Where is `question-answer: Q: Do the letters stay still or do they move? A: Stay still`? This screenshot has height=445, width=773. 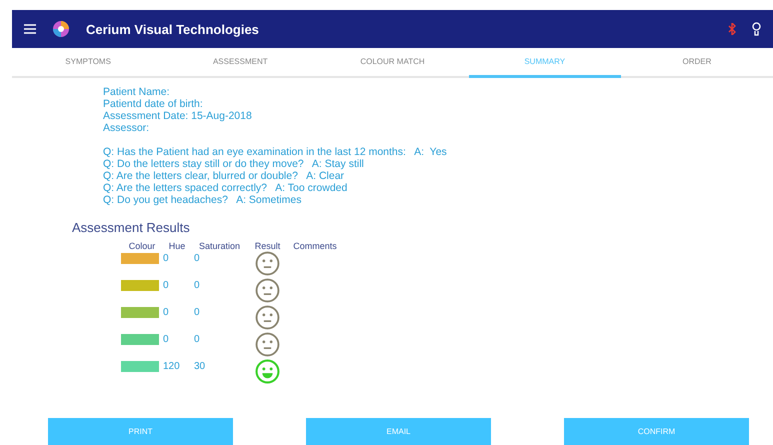 question-answer: Q: Do the letters stay still or do they move? A: Stay still is located at coordinates (234, 164).